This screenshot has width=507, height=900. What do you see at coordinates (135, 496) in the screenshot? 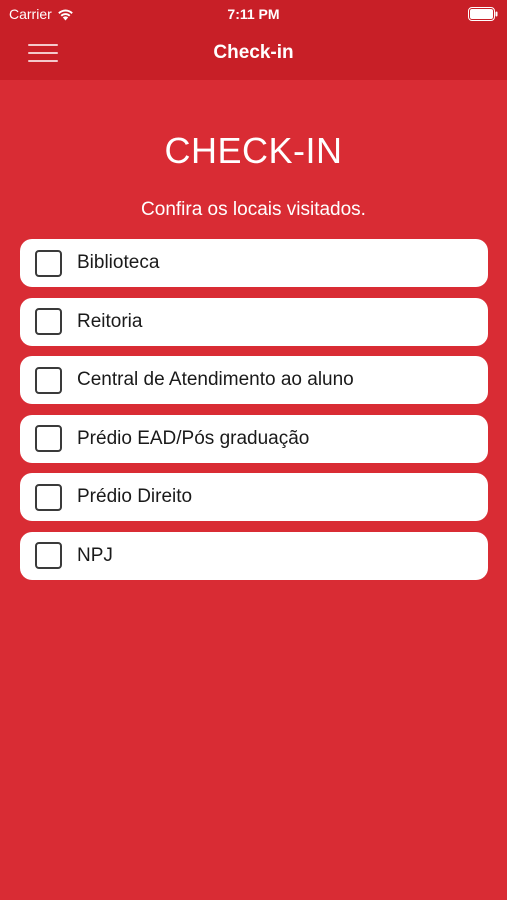
I see `location-label: Prédio Direito` at bounding box center [135, 496].